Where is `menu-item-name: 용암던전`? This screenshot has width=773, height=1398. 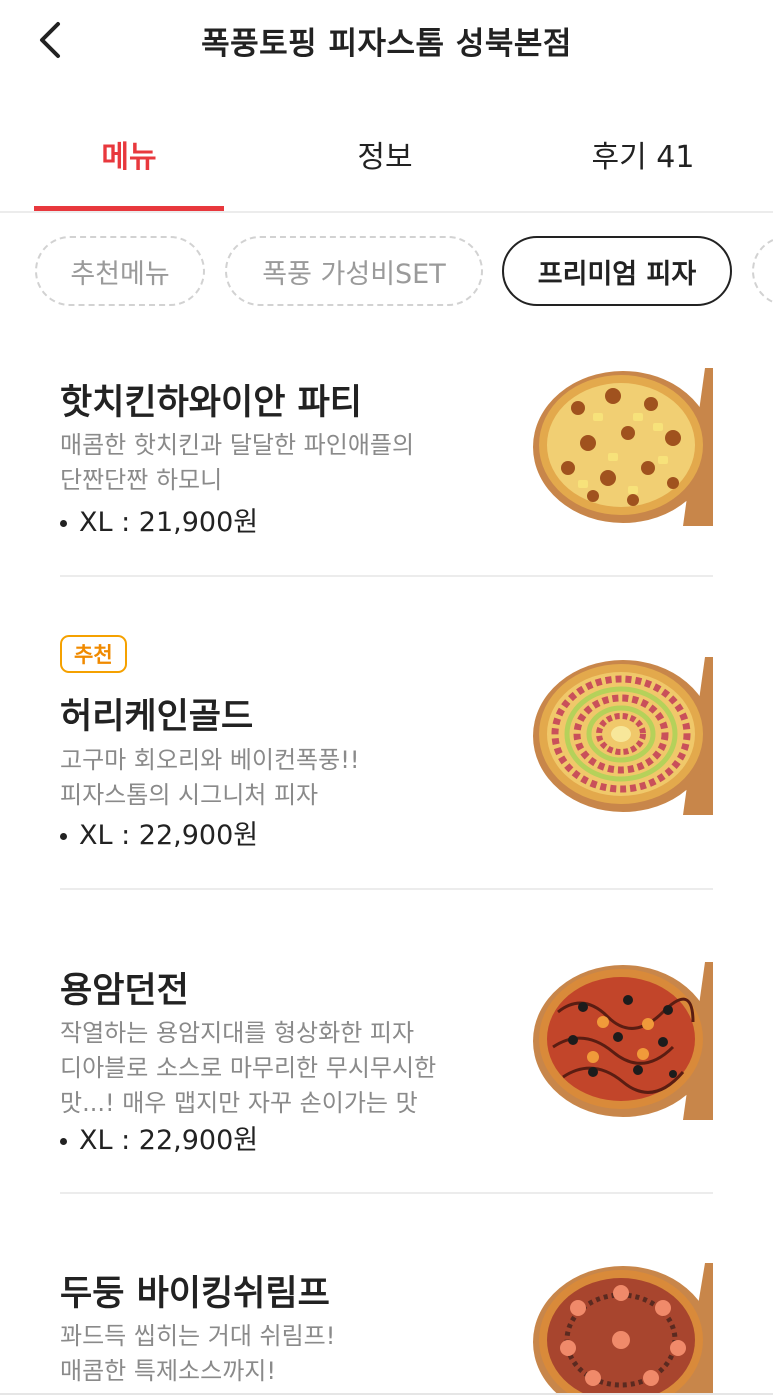 menu-item-name: 용암던전 is located at coordinates (124, 991).